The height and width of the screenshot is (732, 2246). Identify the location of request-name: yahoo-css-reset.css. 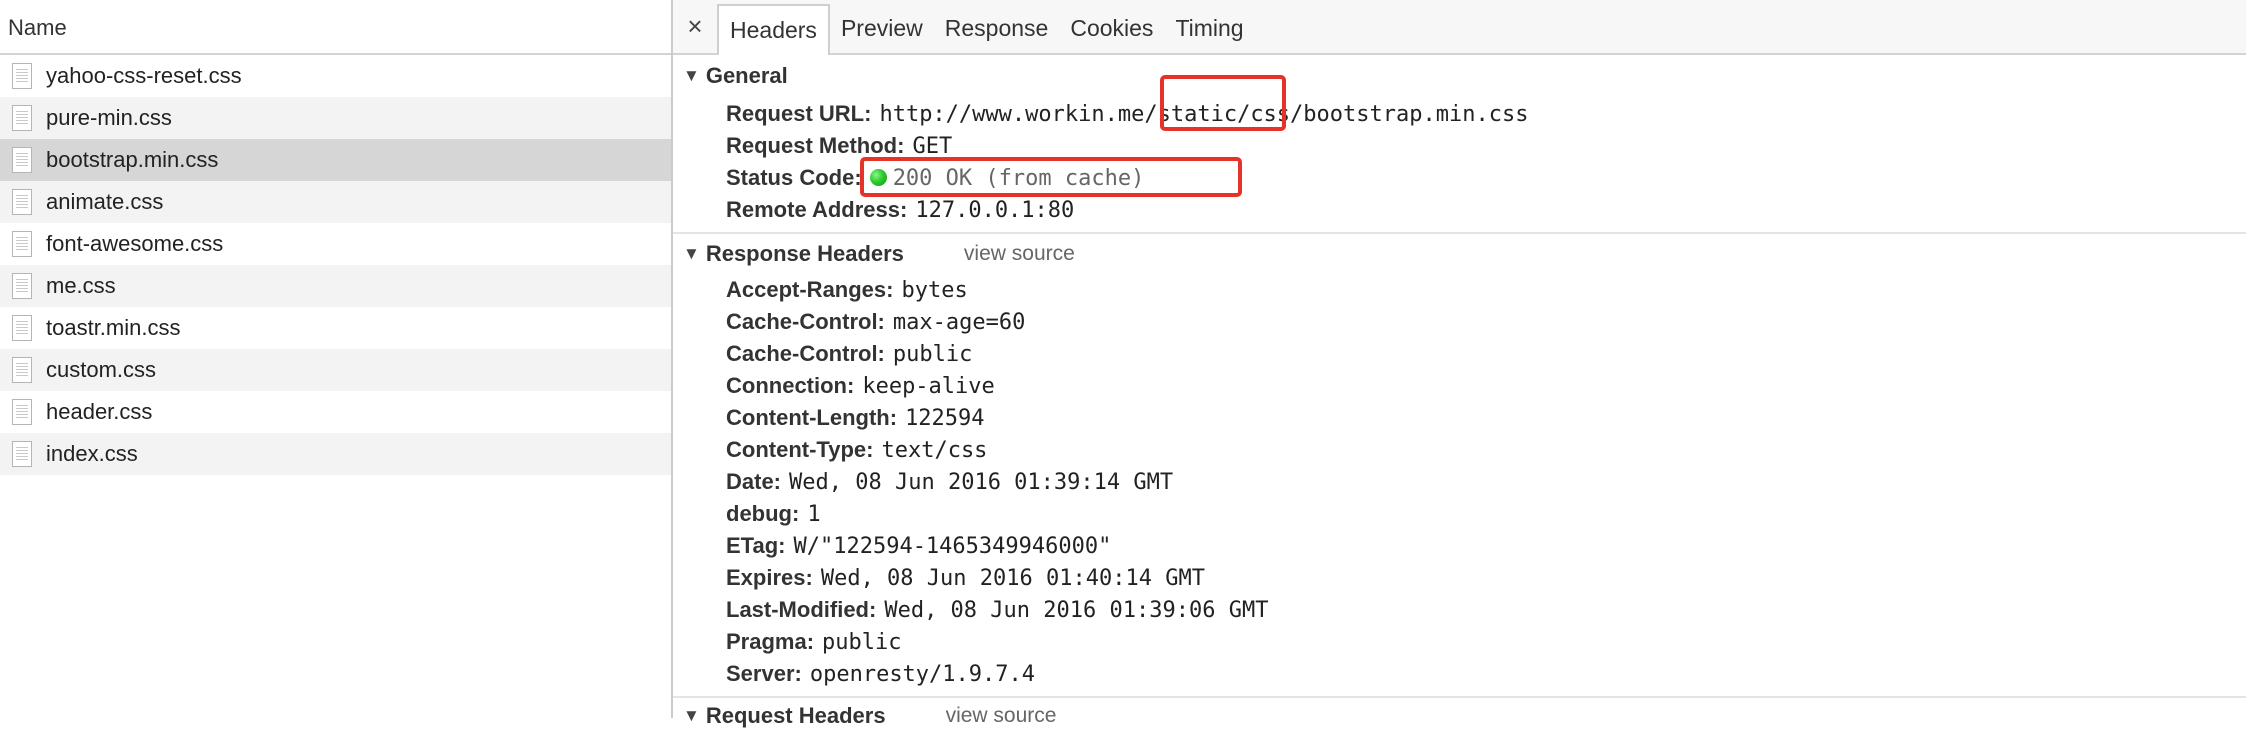
(144, 75).